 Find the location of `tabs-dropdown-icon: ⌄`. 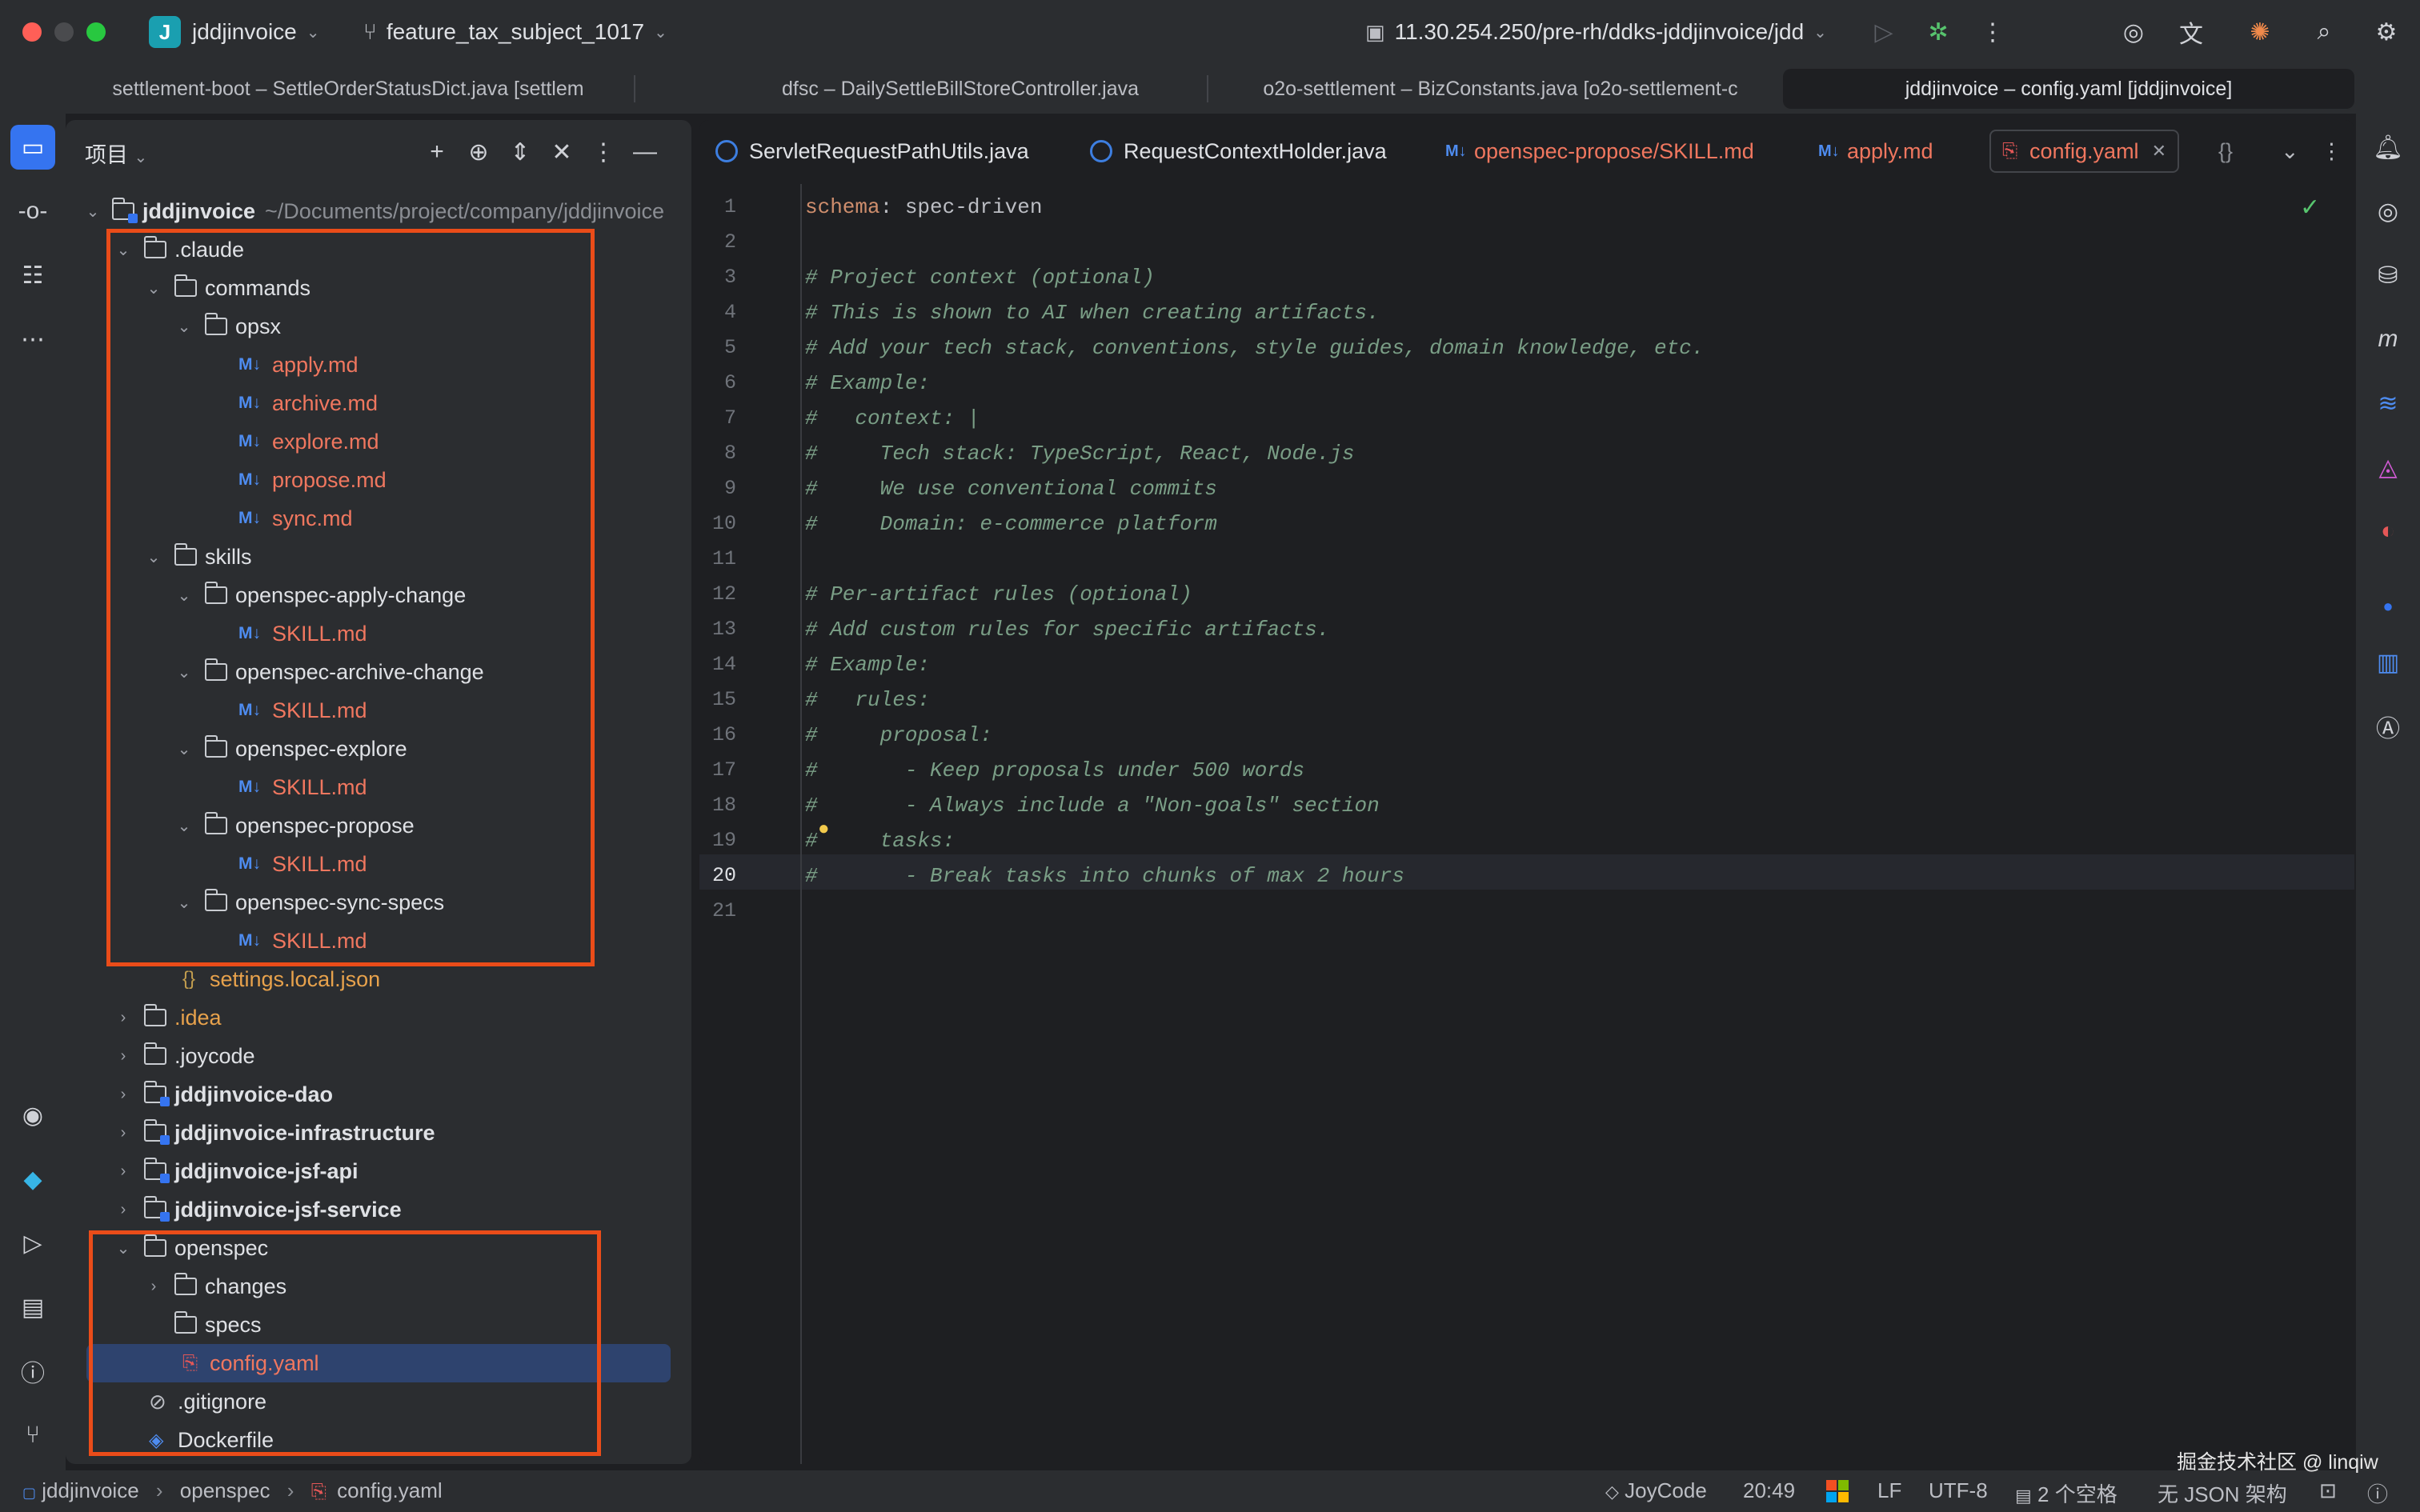

tabs-dropdown-icon: ⌄ is located at coordinates (2290, 151).